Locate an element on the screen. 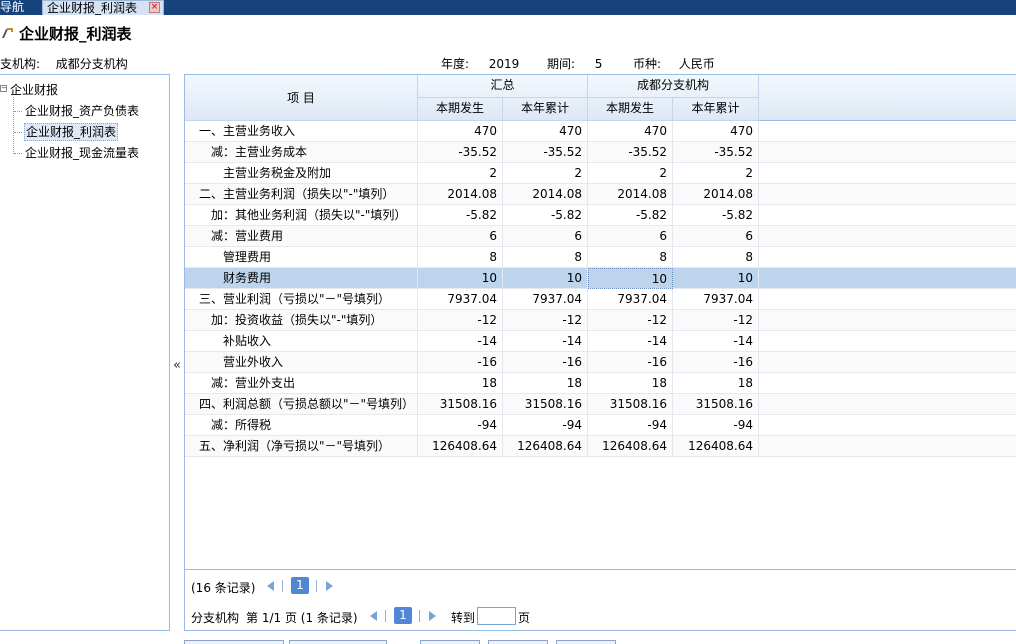 The height and width of the screenshot is (644, 1016). table-row: 减：营业费用 6 6 6 6 is located at coordinates (600, 236).